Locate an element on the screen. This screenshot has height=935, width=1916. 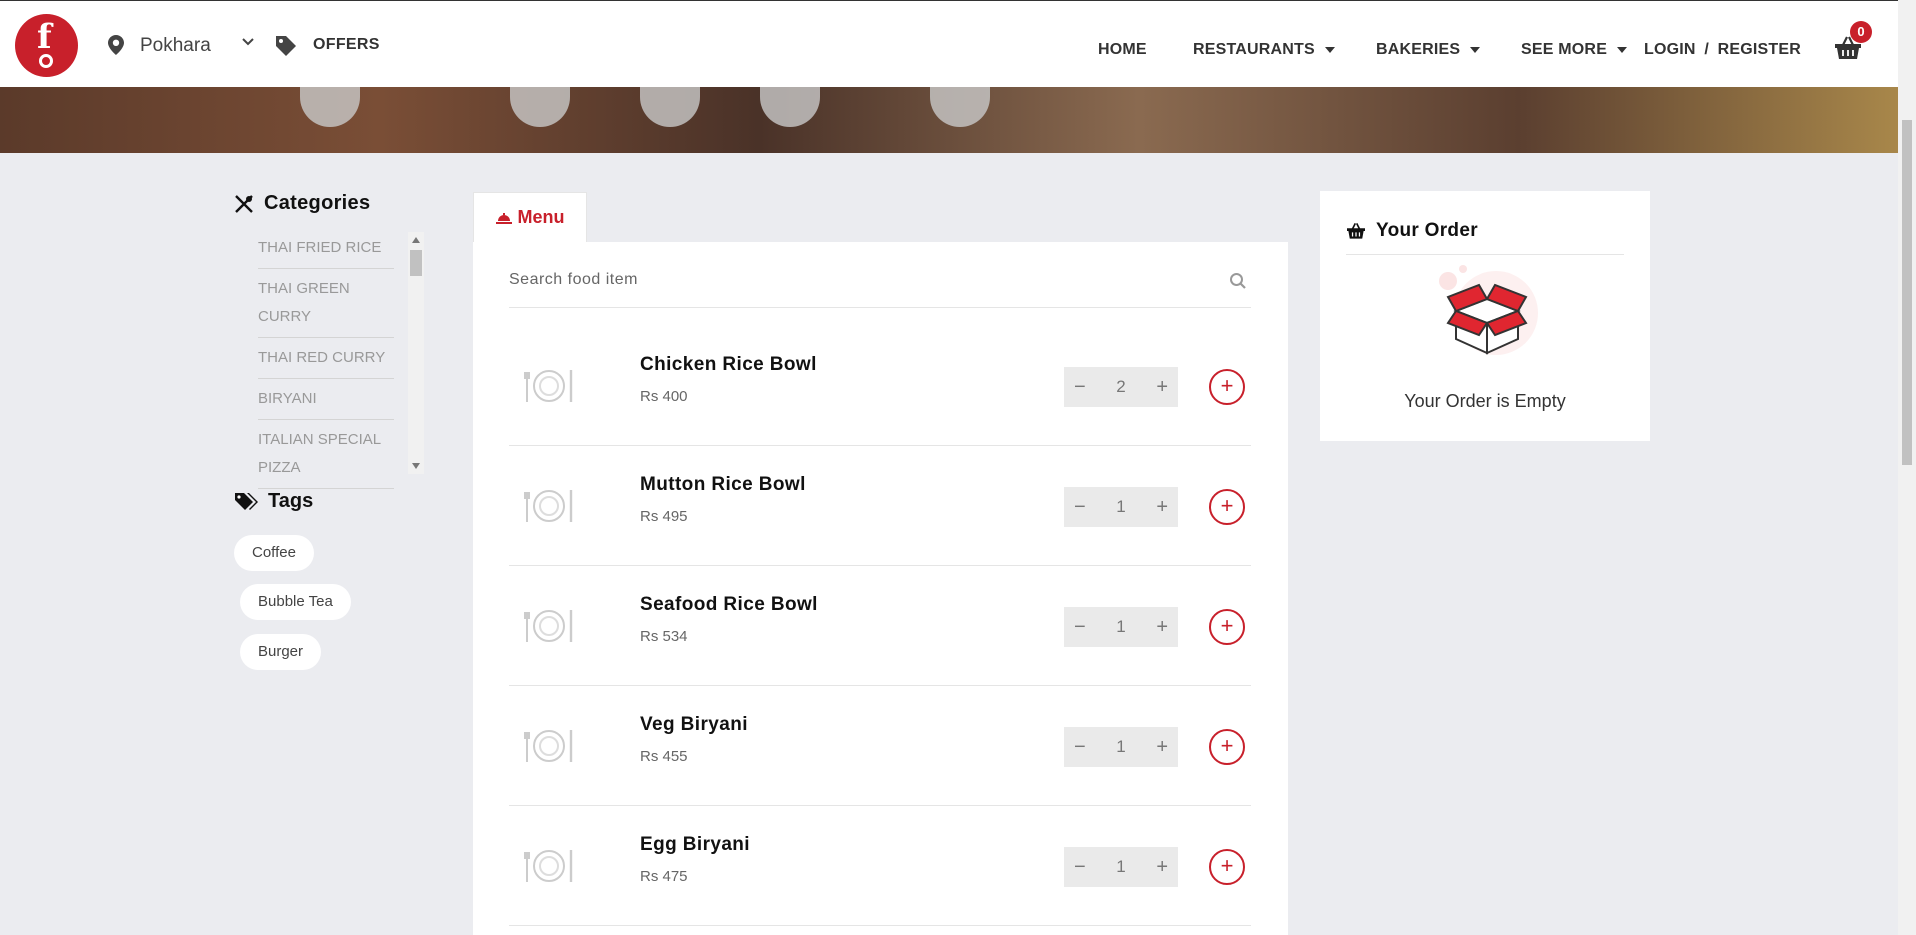
menu-item-row: Veg Biryani Rs 455 − 1 + + is located at coordinates (880, 746).